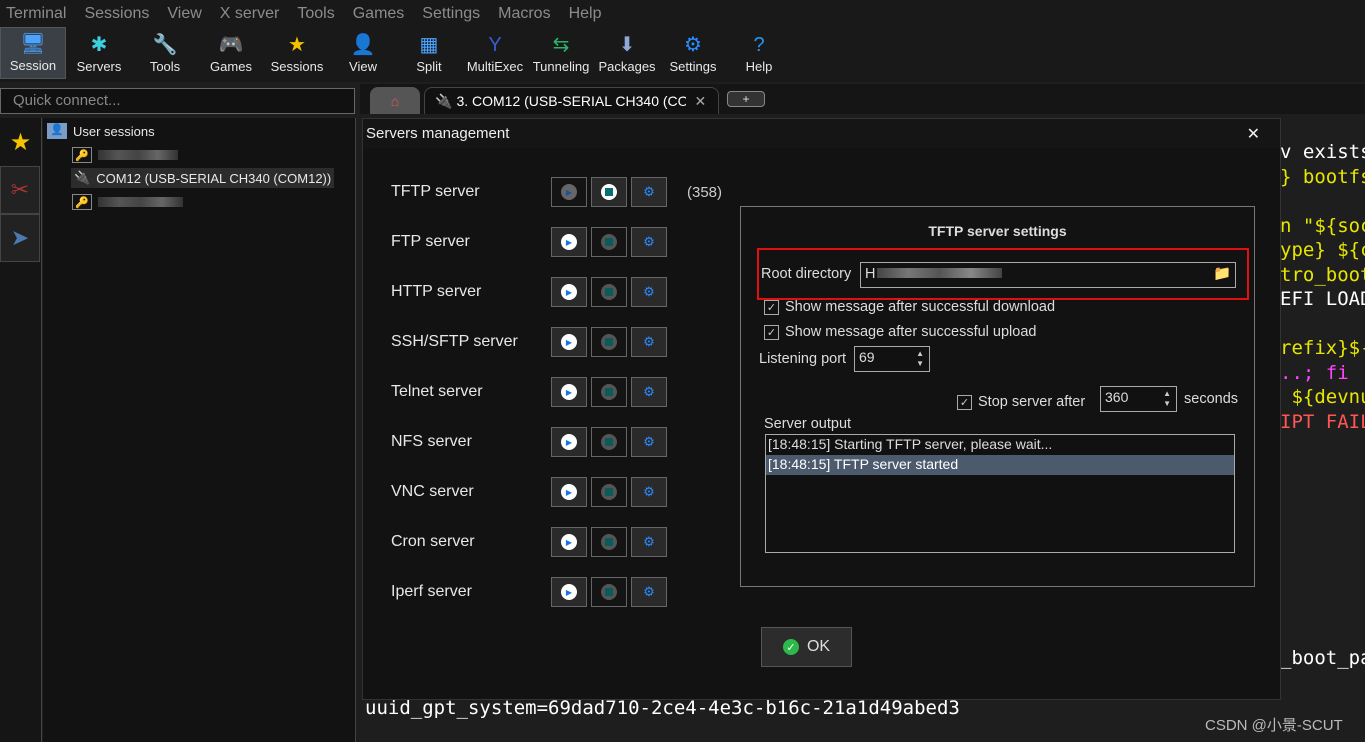 This screenshot has width=1365, height=742. What do you see at coordinates (297, 53) in the screenshot?
I see `toolbar-sessions-button: ★ Sessions` at bounding box center [297, 53].